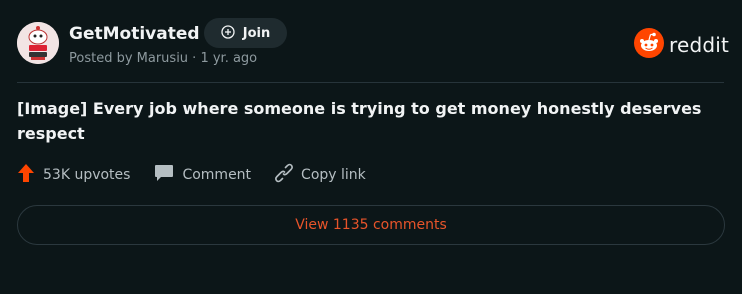  I want to click on upvote-button: 53K upvotes, so click(73, 175).